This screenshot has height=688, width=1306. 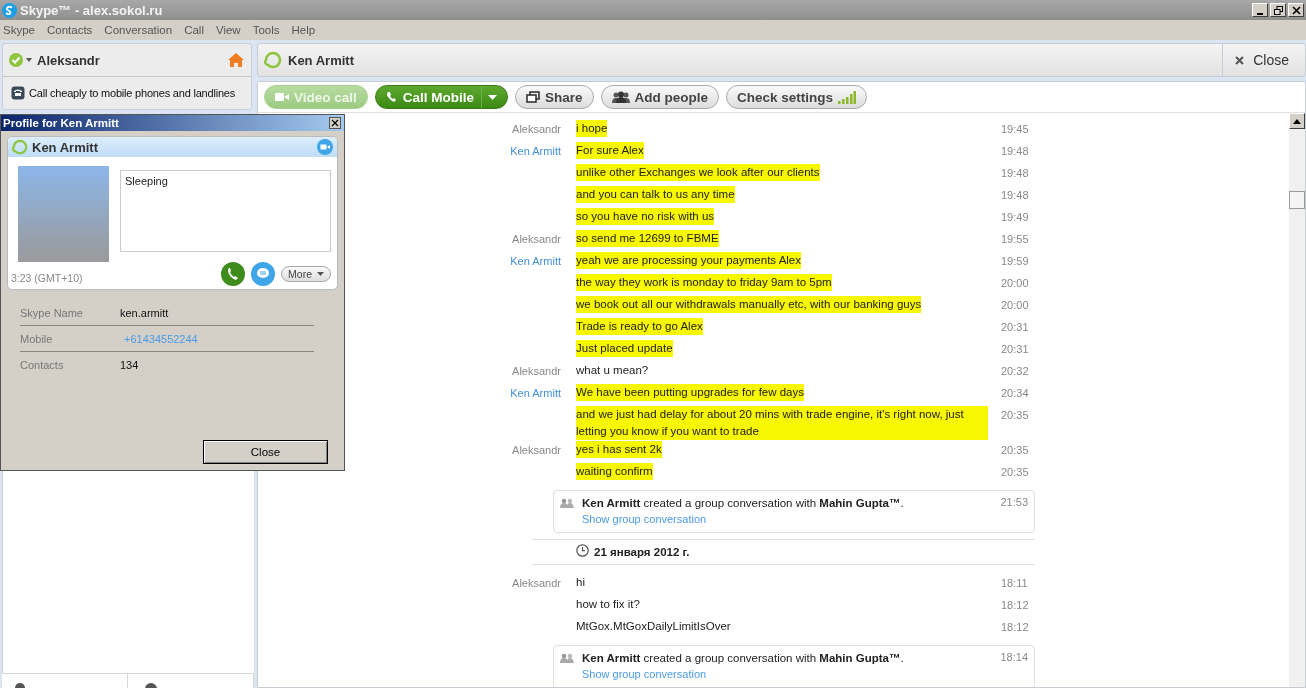 I want to click on message-text: hi, so click(x=580, y=582).